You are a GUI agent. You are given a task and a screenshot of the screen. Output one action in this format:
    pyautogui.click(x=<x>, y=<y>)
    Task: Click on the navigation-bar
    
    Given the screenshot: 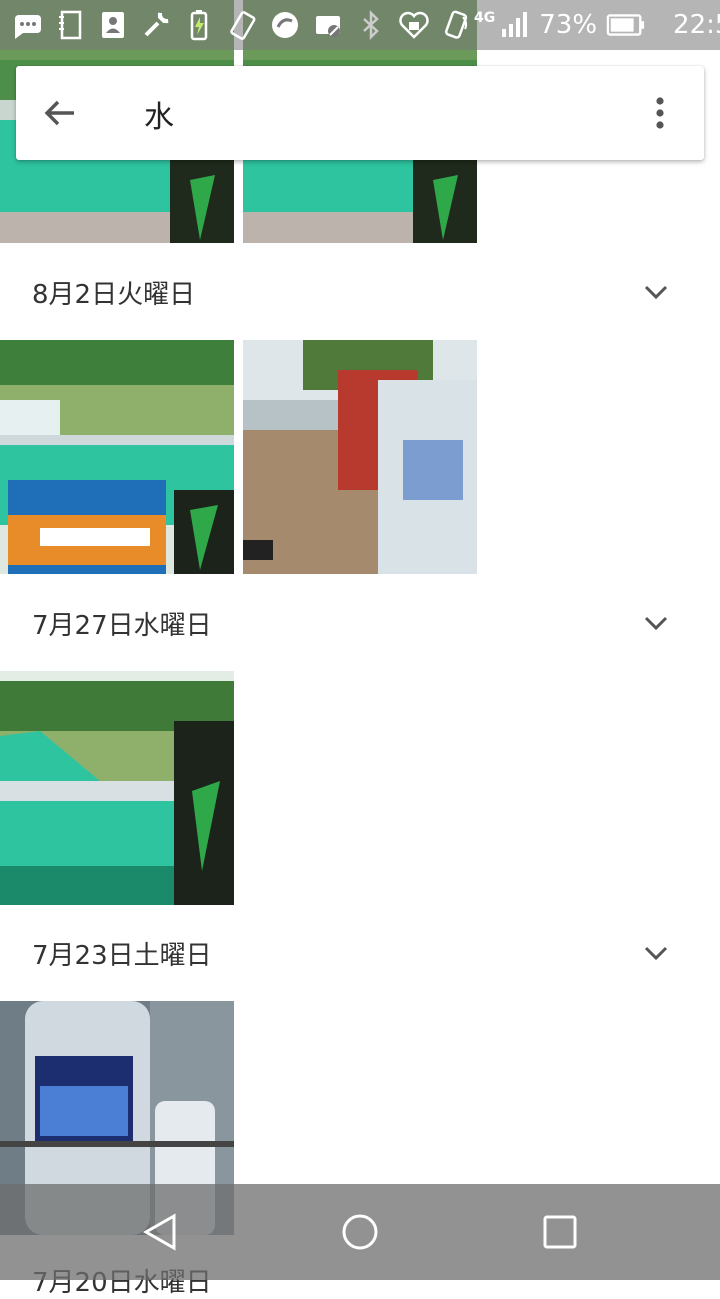 What is the action you would take?
    pyautogui.click(x=360, y=1232)
    